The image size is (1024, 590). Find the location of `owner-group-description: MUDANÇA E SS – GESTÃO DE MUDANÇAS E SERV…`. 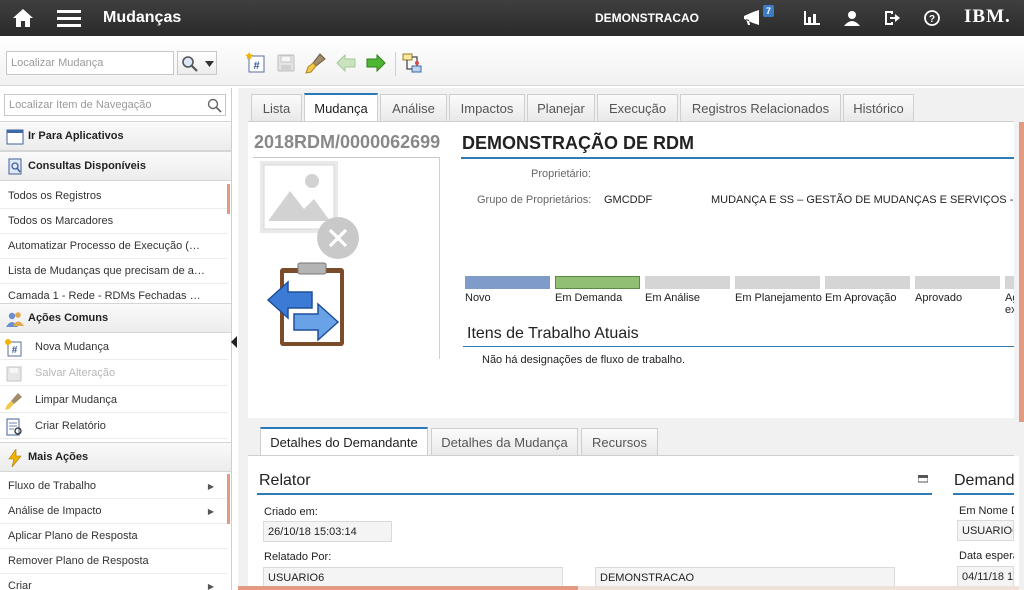

owner-group-description: MUDANÇA E SS – GESTÃO DE MUDANÇAS E SERV… is located at coordinates (862, 200).